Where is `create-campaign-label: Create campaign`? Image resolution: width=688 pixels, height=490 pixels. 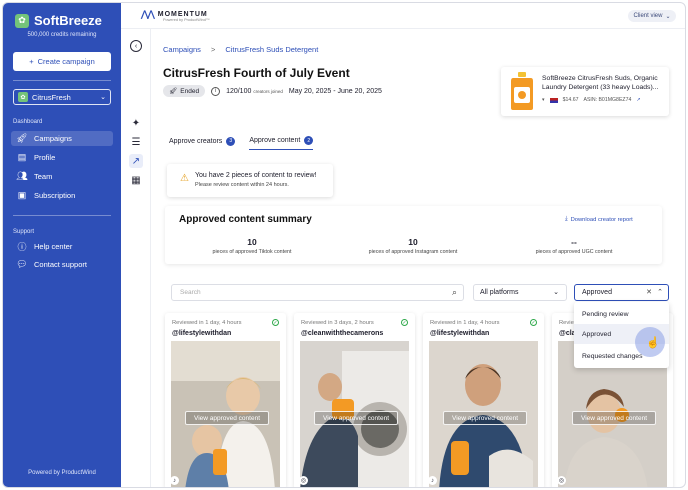 create-campaign-label: Create campaign is located at coordinates (66, 61).